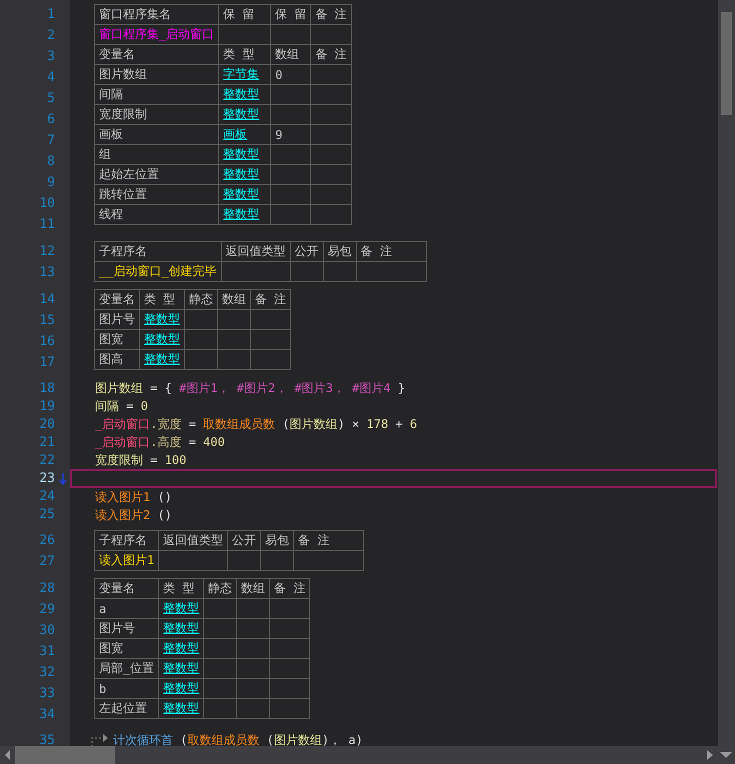 The image size is (735, 764). I want to click on function-call: 读入图片2, so click(122, 515).